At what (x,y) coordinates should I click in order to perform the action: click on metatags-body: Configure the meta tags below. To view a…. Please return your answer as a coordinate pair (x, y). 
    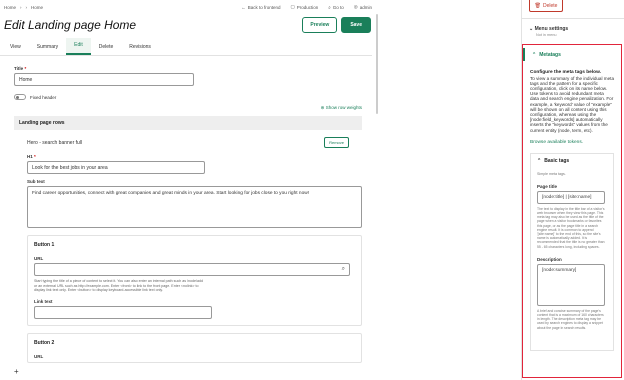
    Looking at the image, I should click on (572, 206).